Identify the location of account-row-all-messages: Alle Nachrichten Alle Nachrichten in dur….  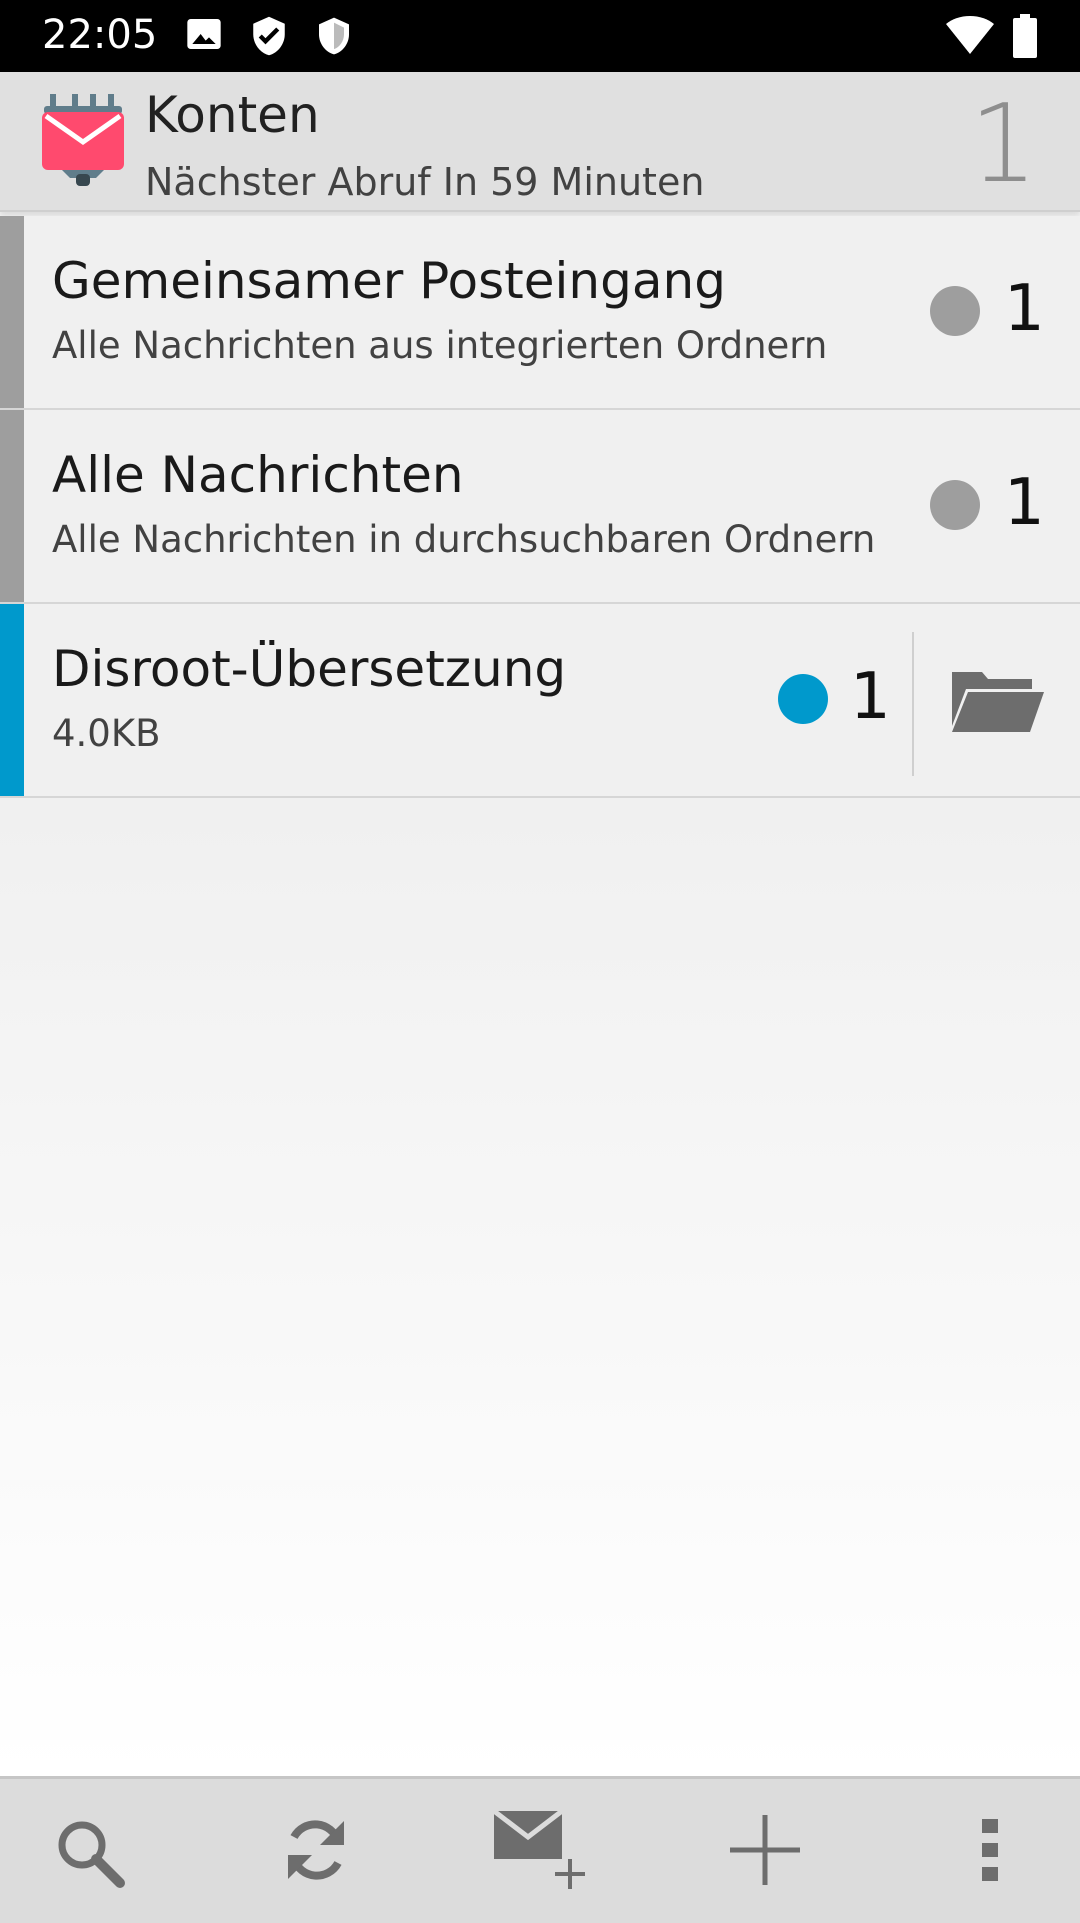
(540, 507).